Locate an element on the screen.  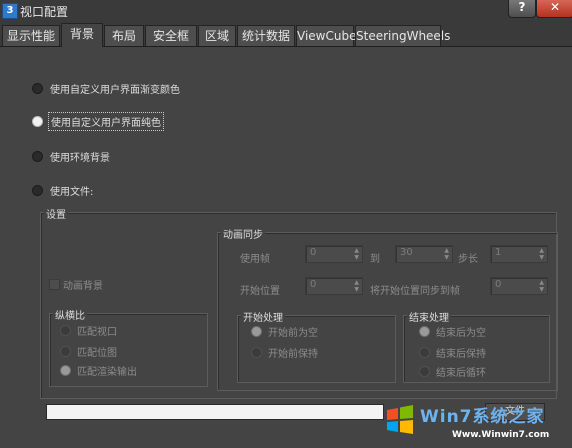
use-frame-value: 0 is located at coordinates (313, 252).